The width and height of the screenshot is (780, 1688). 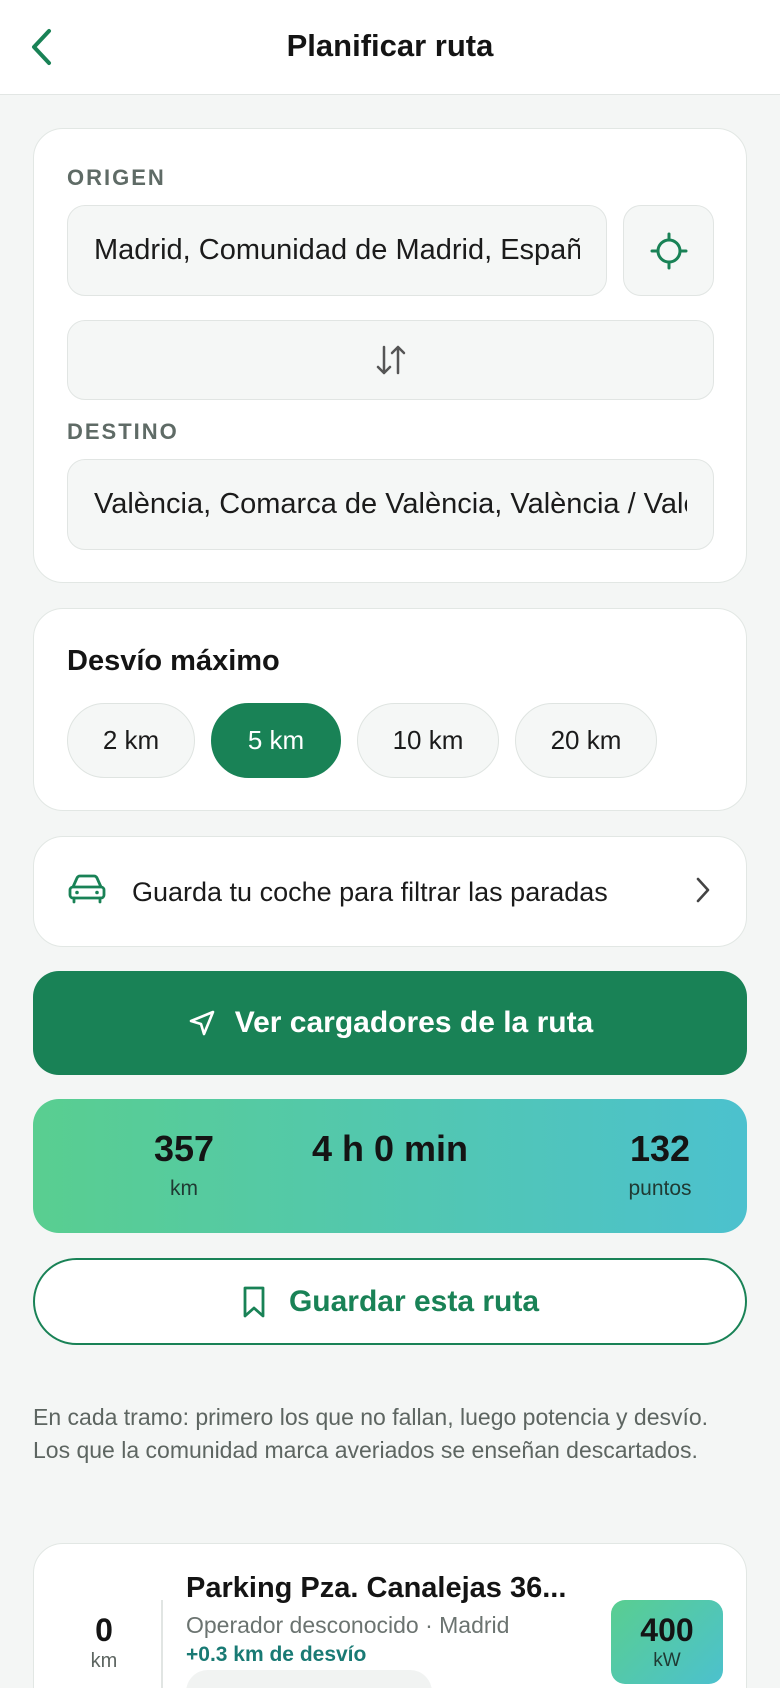 I want to click on detour-option-20km: 20 km, so click(x=586, y=740).